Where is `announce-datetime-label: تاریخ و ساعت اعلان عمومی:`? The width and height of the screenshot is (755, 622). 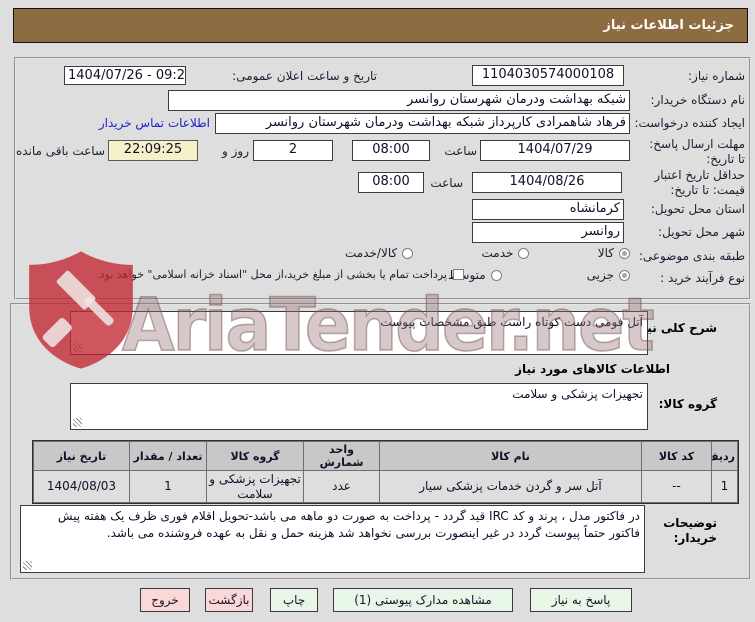 announce-datetime-label: تاریخ و ساعت اعلان عمومی: is located at coordinates (304, 76).